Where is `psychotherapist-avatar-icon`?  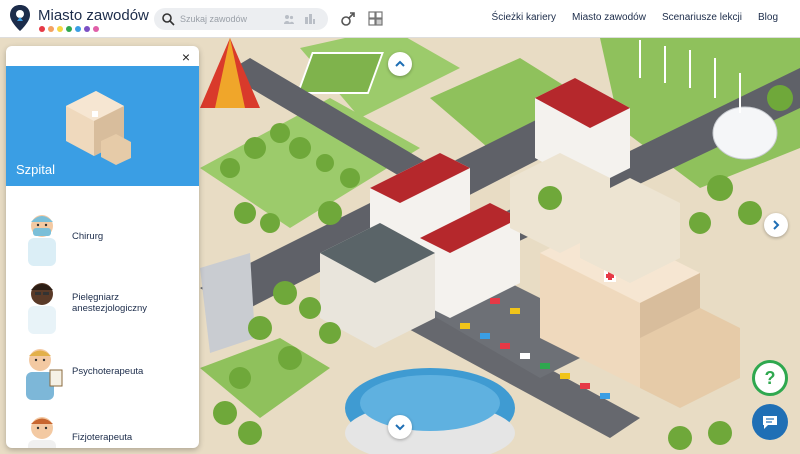
psychotherapist-avatar-icon is located at coordinates (44, 374).